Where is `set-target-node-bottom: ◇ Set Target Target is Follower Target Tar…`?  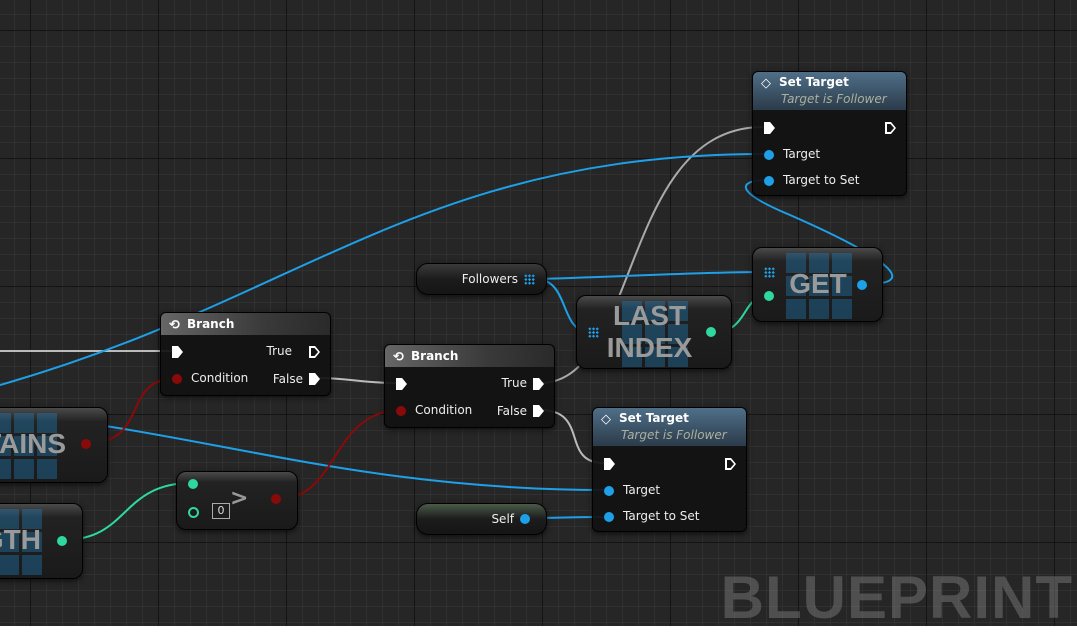 set-target-node-bottom: ◇ Set Target Target is Follower Target Tar… is located at coordinates (669, 469).